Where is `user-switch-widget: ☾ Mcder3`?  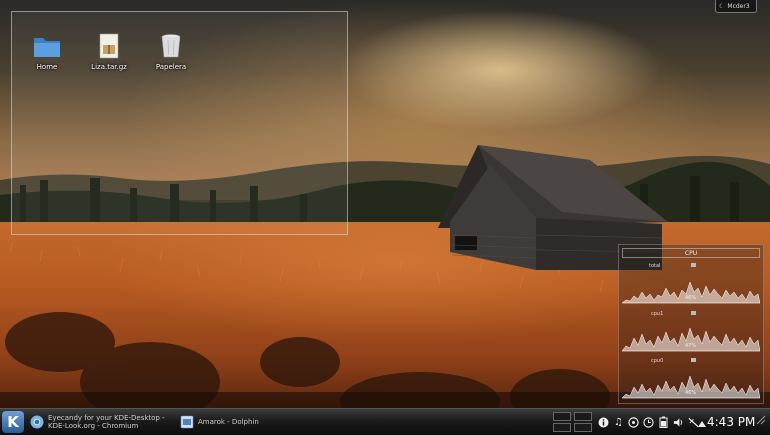
user-switch-widget: ☾ Mcder3 is located at coordinates (736, 6).